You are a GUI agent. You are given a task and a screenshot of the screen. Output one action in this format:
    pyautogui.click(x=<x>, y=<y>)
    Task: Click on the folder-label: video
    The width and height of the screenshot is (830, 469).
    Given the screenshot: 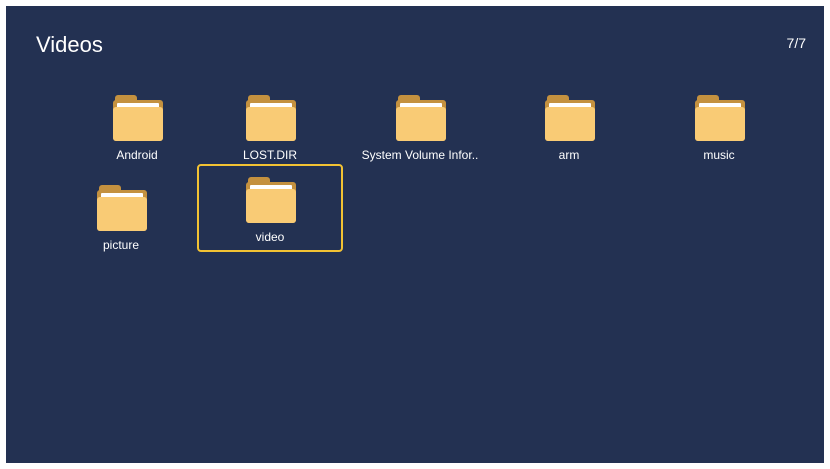 What is the action you would take?
    pyautogui.click(x=270, y=237)
    